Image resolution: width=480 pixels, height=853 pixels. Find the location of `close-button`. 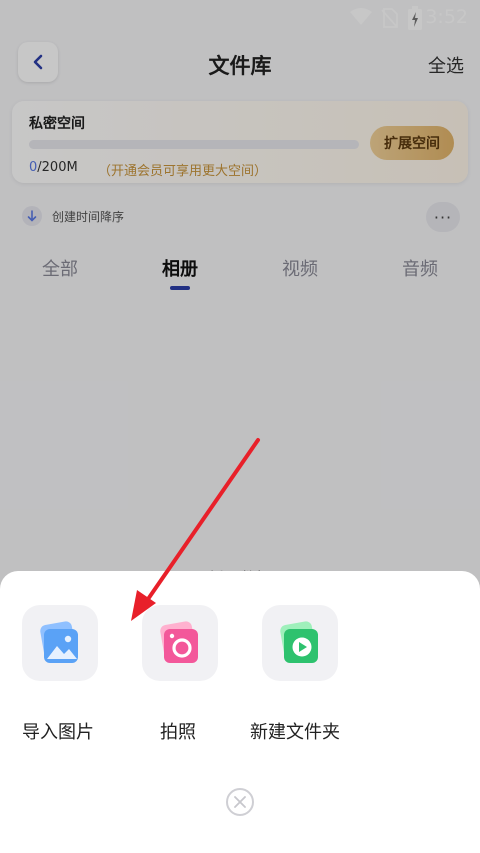

close-button is located at coordinates (240, 802).